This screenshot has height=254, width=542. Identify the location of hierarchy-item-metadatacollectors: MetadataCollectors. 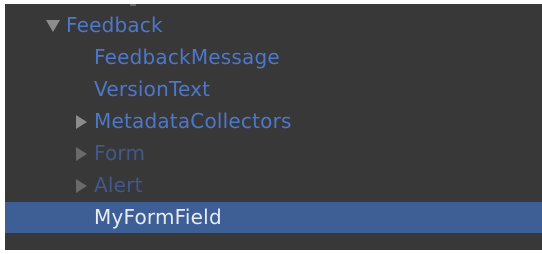
(273, 121).